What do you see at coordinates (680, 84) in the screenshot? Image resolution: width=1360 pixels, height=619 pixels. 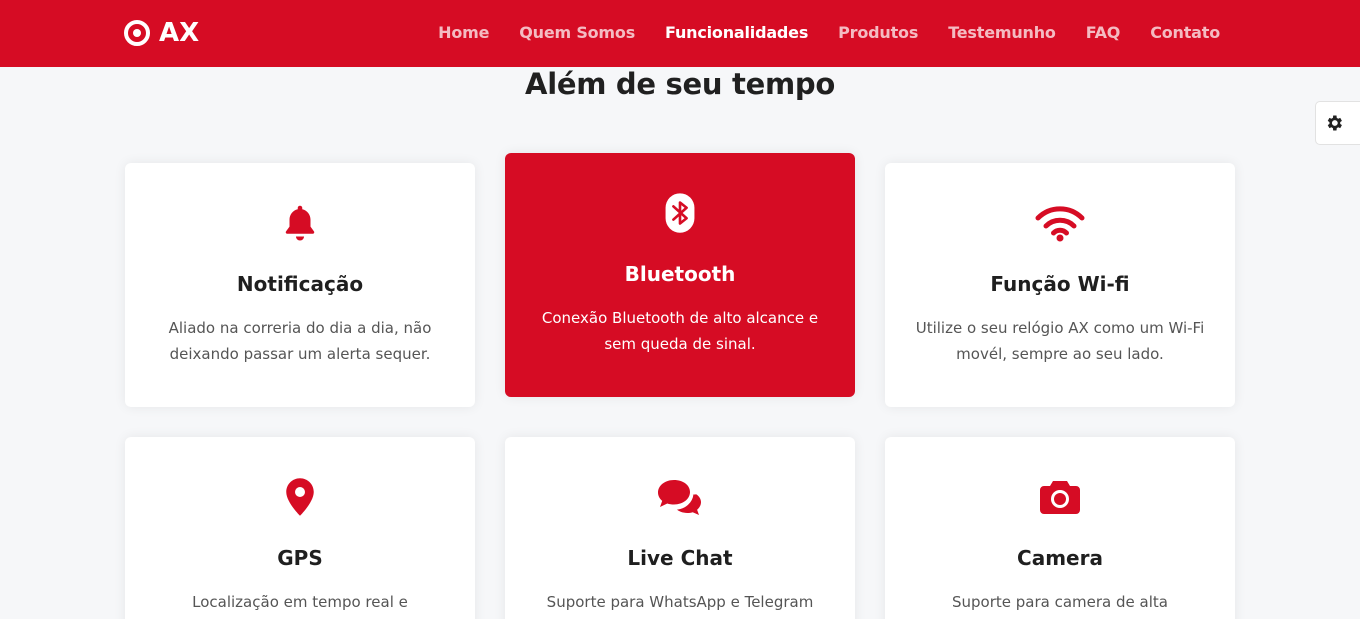 I see `section-title: Além de seu tempo` at bounding box center [680, 84].